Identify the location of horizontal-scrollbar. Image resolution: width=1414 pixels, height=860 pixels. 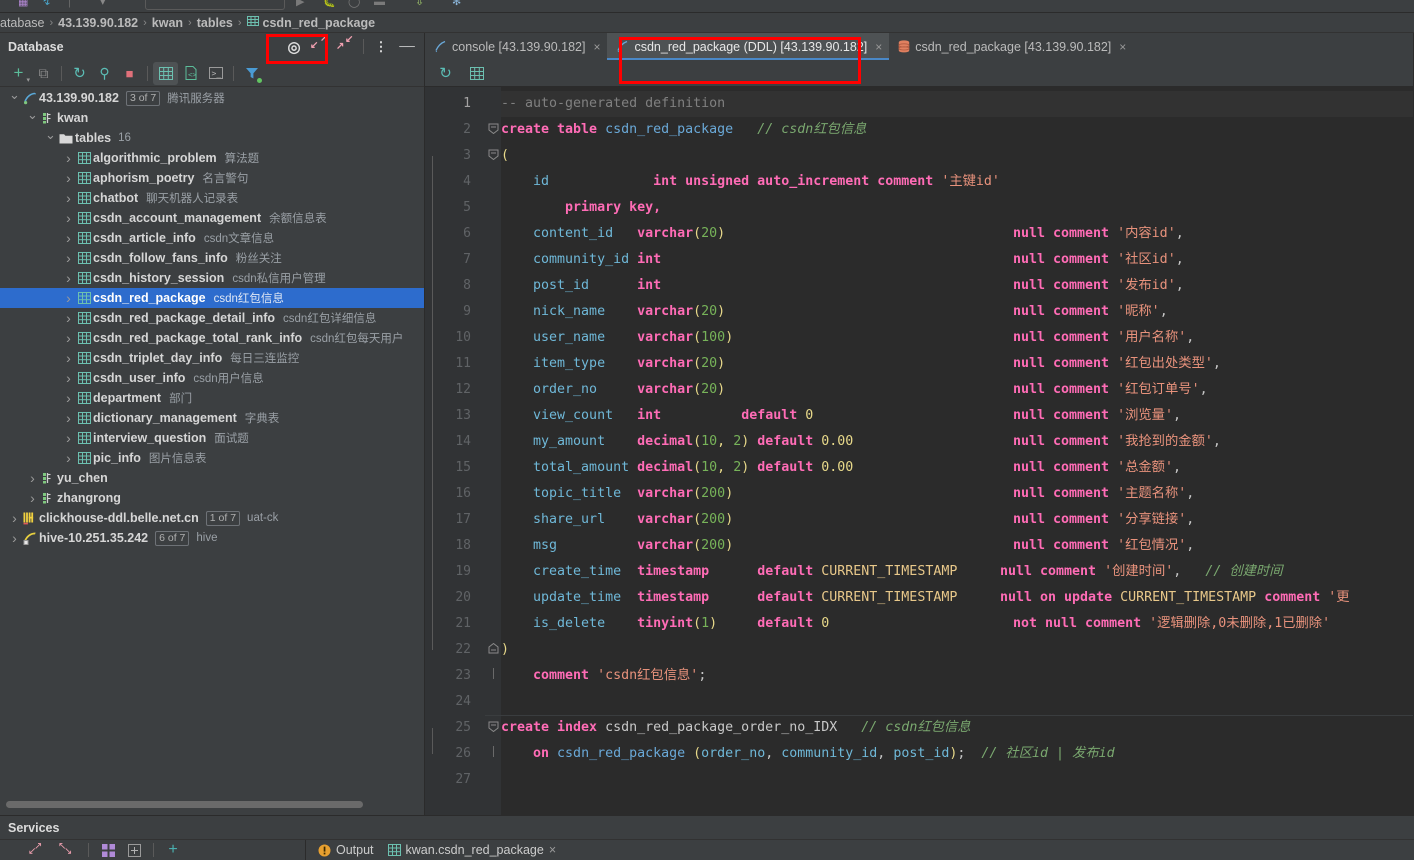
(184, 804).